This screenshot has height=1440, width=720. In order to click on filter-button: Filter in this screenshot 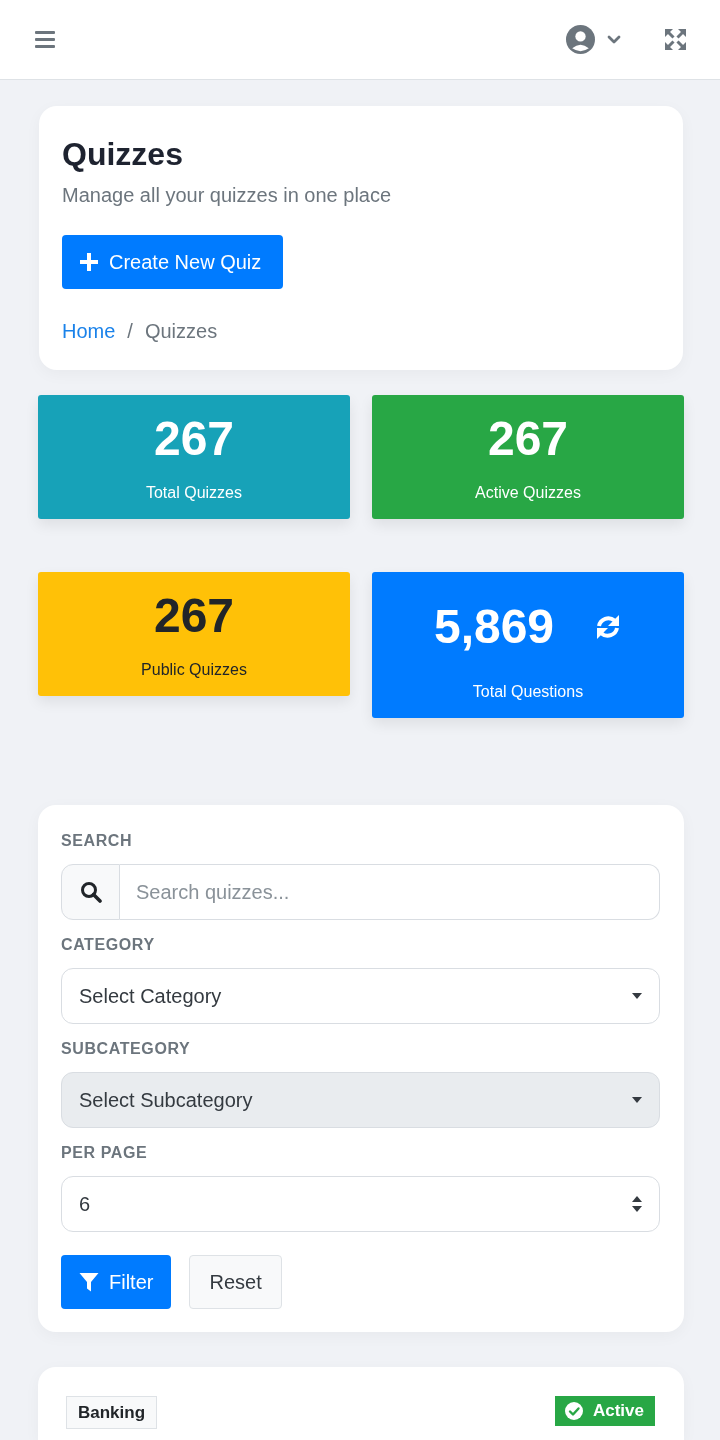, I will do `click(116, 1282)`.